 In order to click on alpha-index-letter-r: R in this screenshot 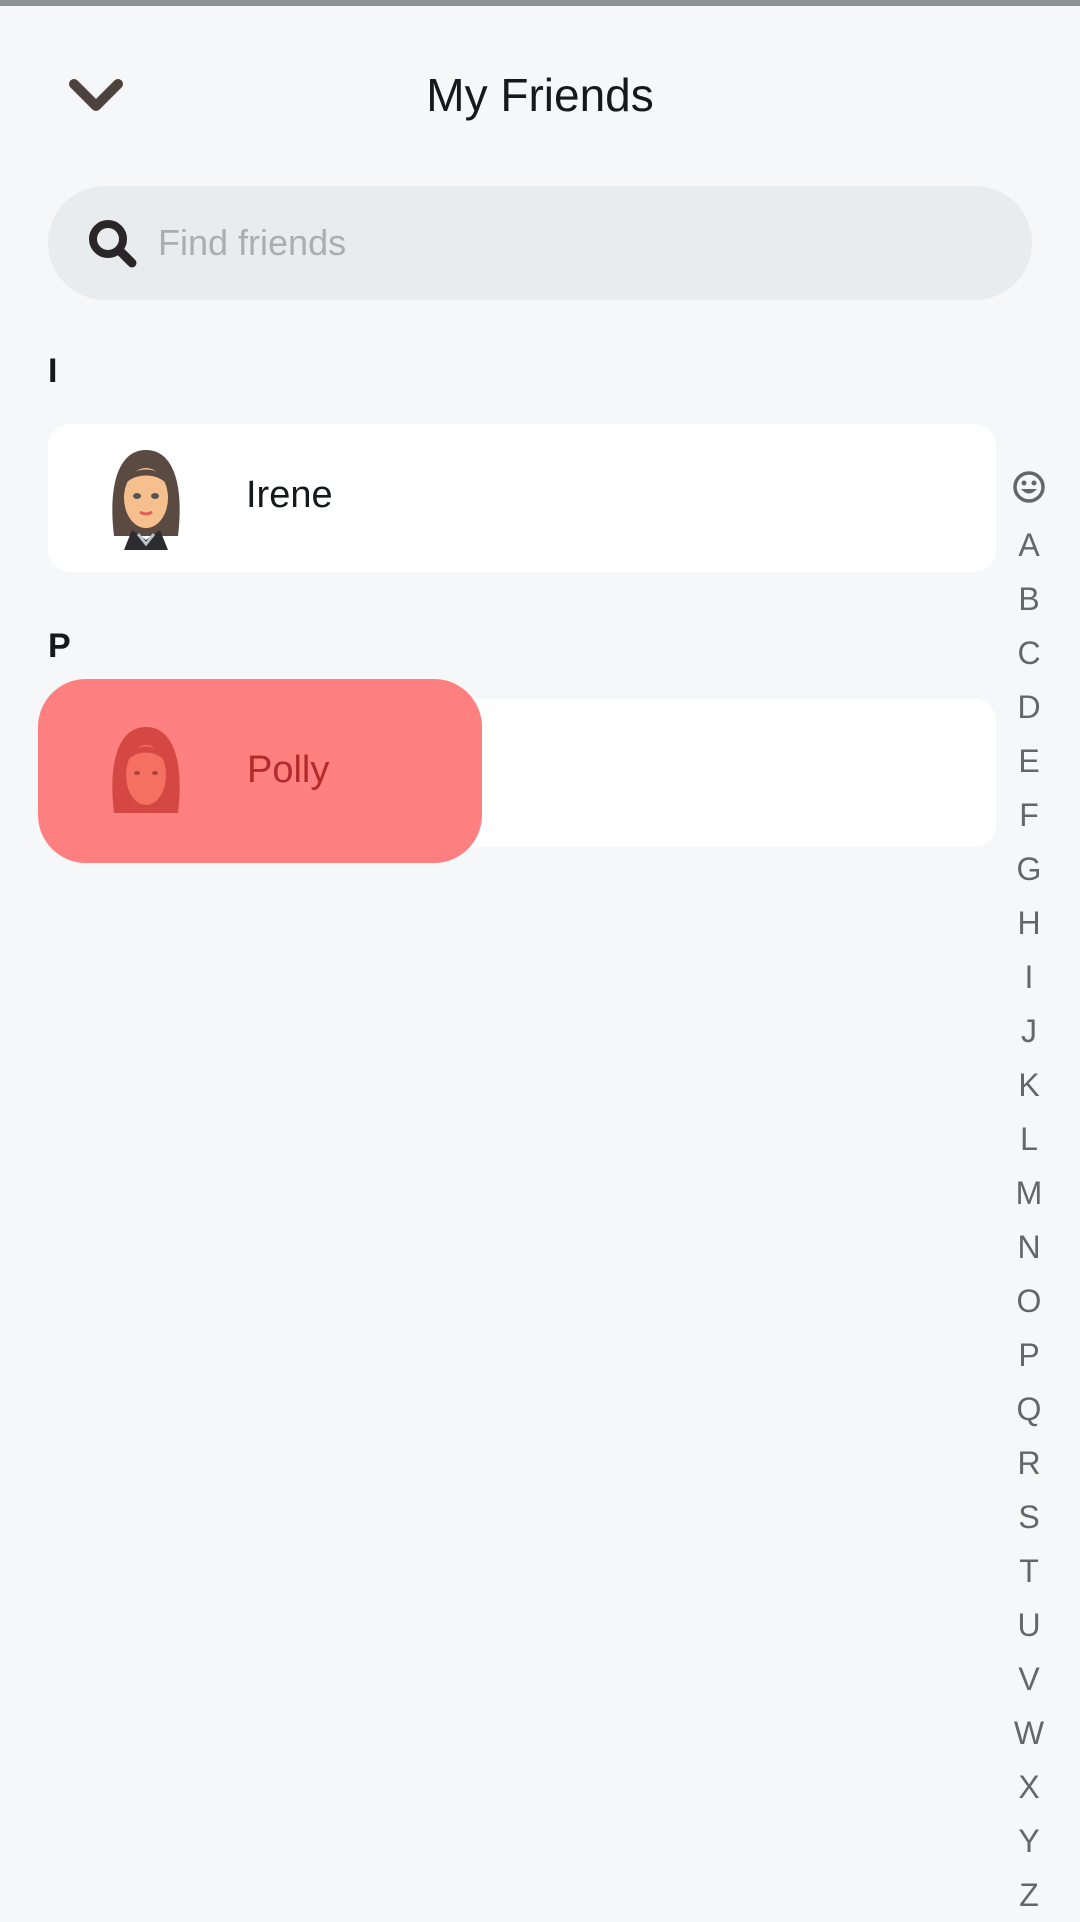, I will do `click(1029, 1463)`.